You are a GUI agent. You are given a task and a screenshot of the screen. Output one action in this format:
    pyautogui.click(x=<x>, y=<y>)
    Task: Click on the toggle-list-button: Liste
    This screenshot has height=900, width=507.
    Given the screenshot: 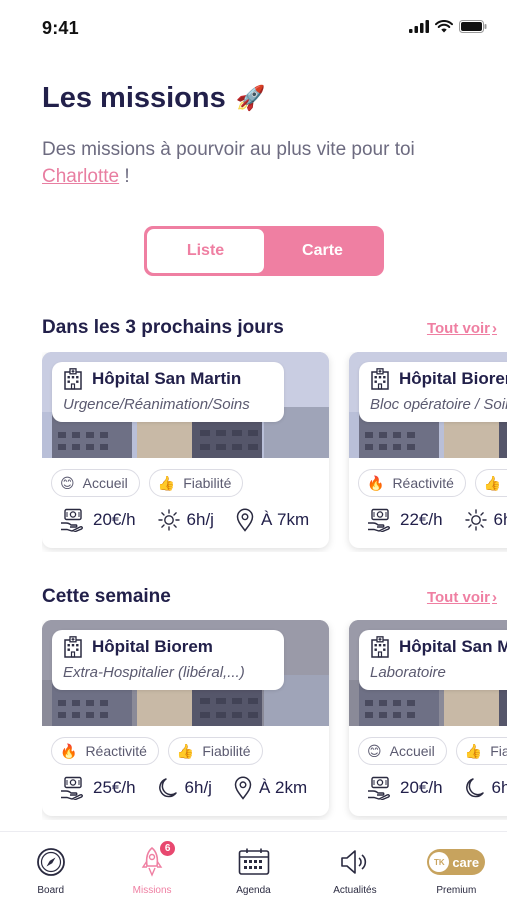 What is the action you would take?
    pyautogui.click(x=205, y=251)
    